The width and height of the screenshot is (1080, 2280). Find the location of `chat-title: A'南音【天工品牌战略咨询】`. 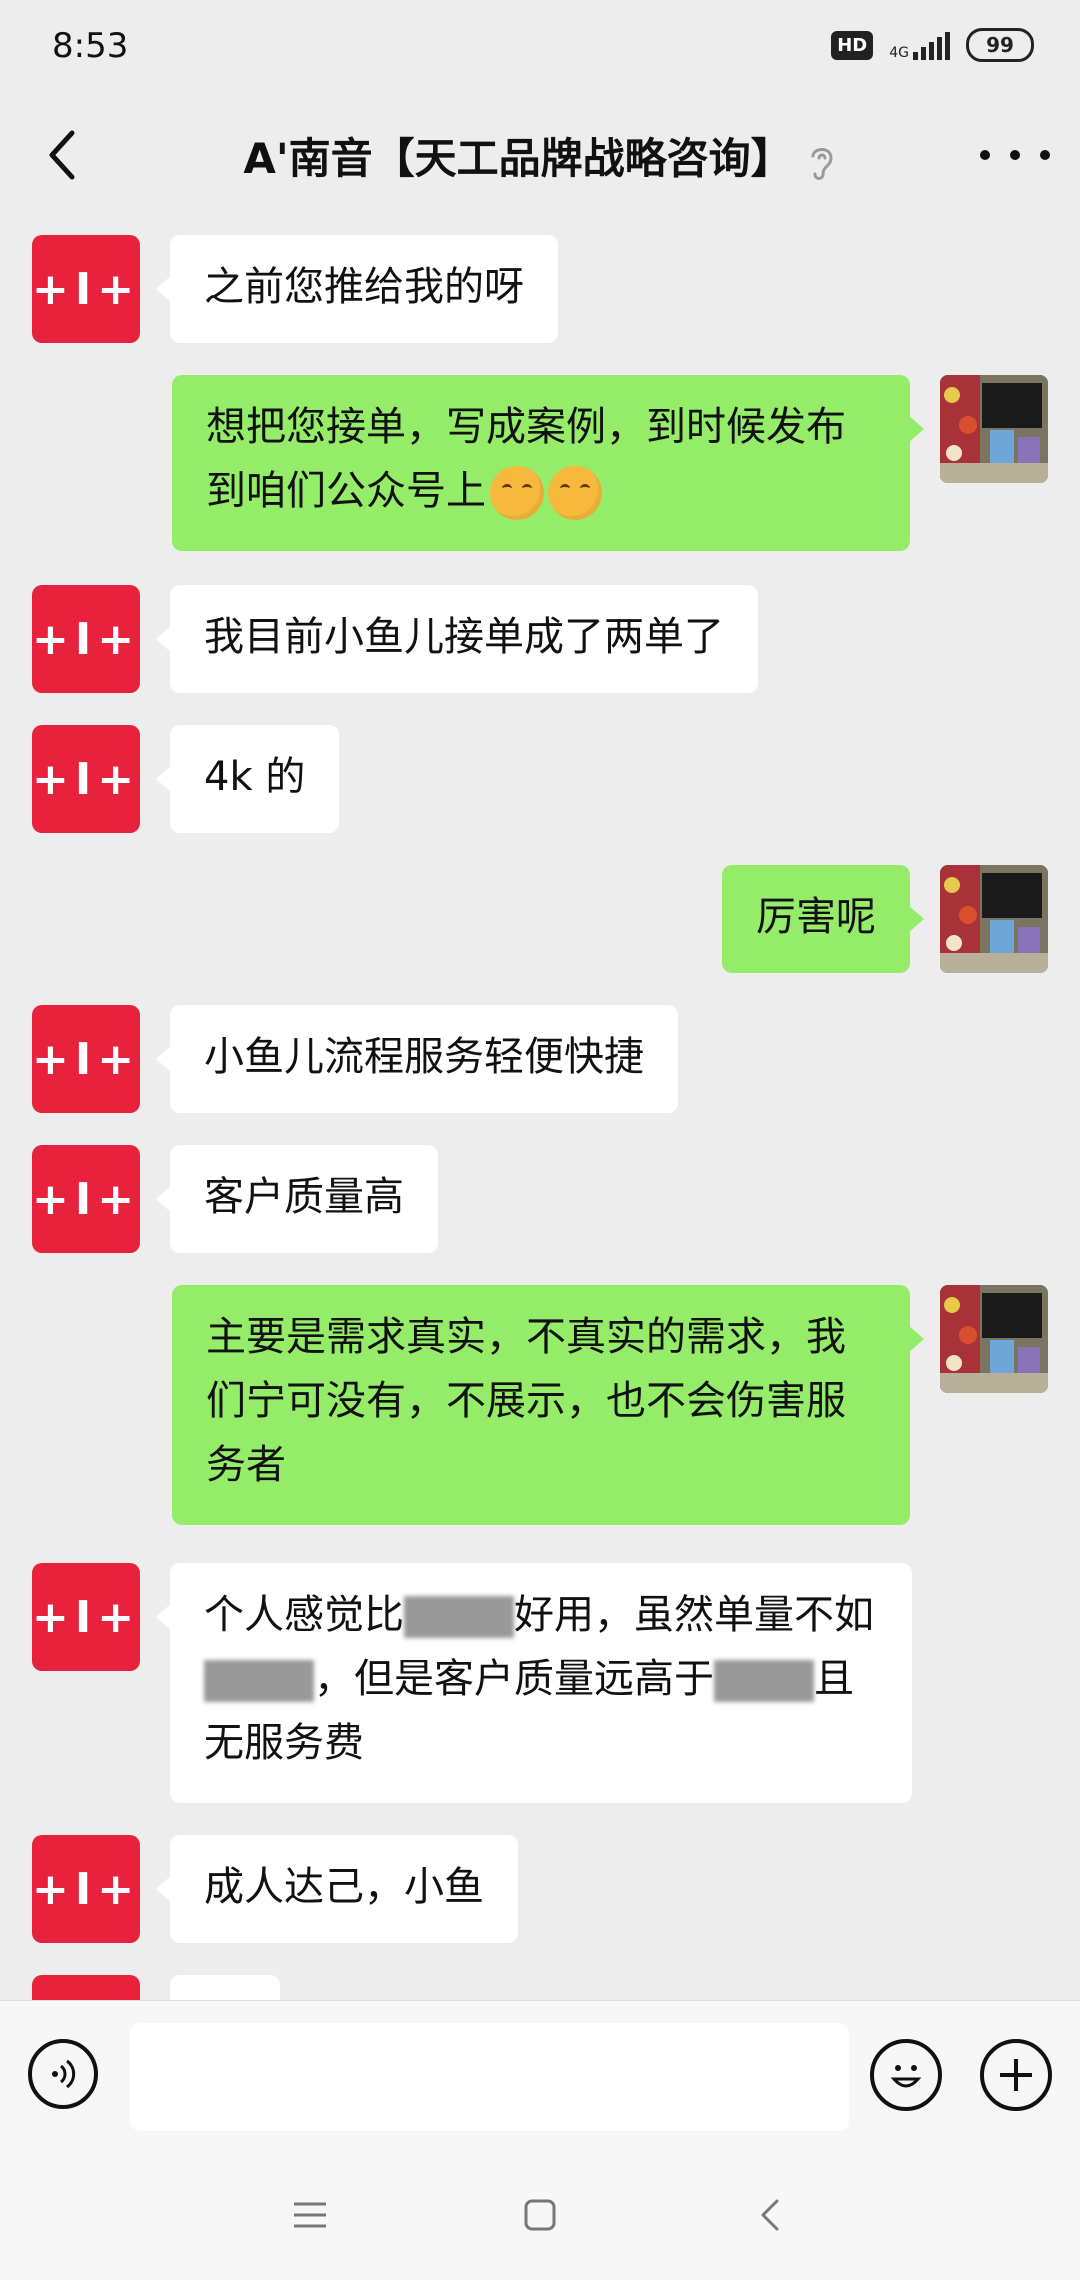

chat-title: A'南音【天工品牌战略咨询】 is located at coordinates (518, 158).